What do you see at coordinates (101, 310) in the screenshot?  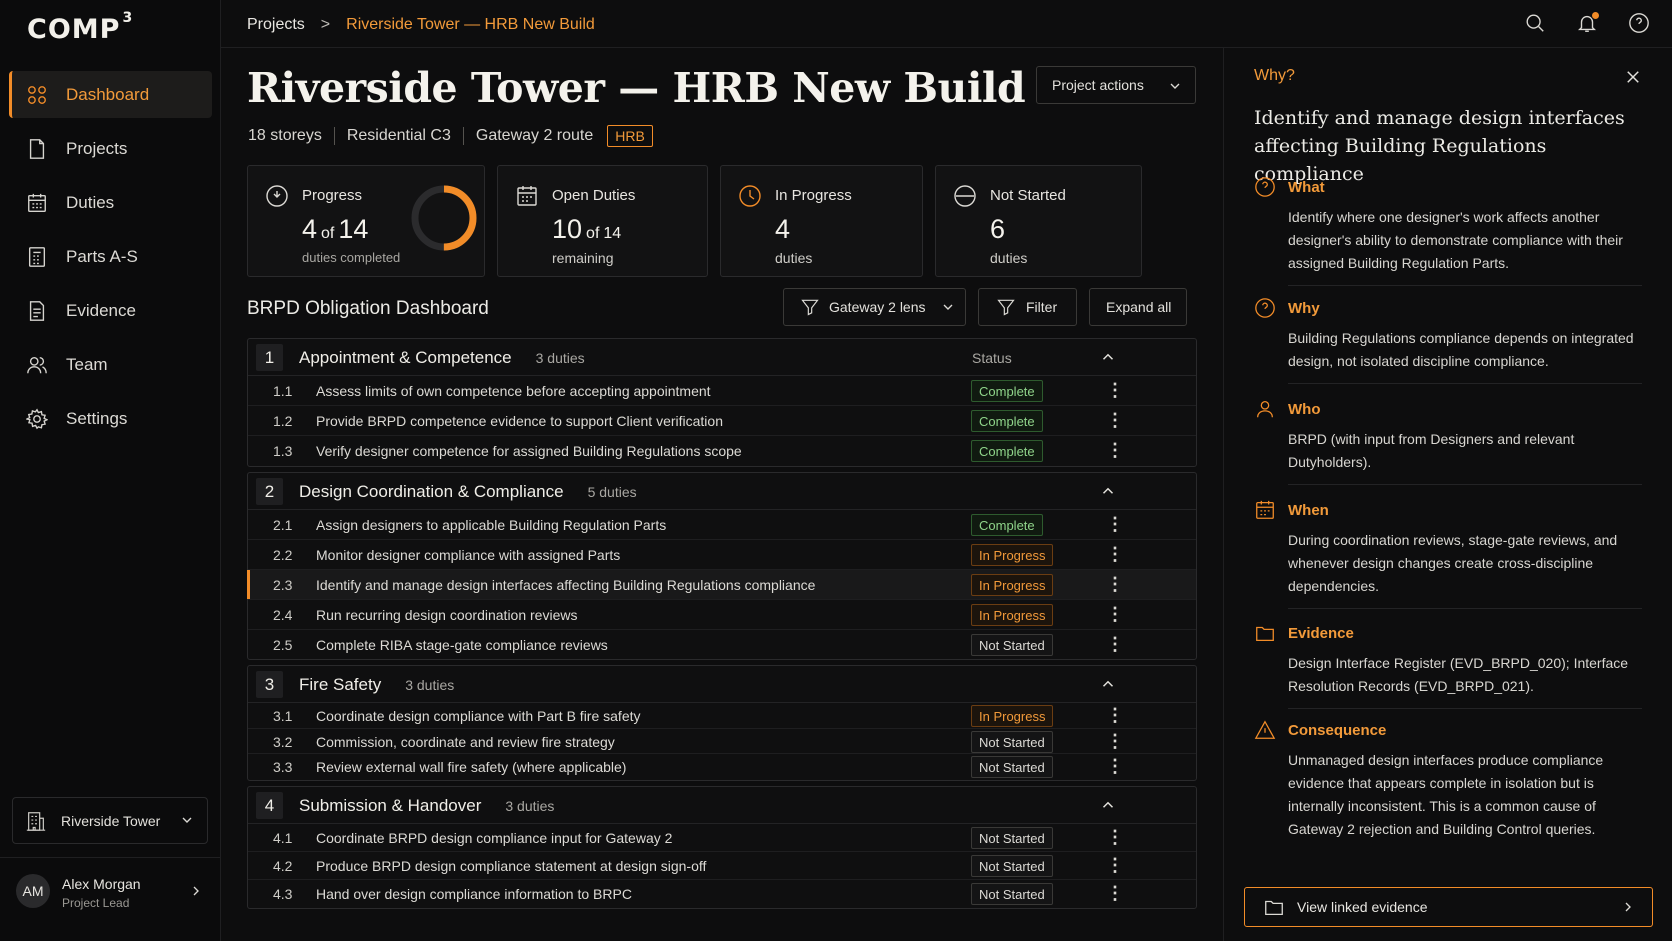 I see `sidebar-item-label: Evidence` at bounding box center [101, 310].